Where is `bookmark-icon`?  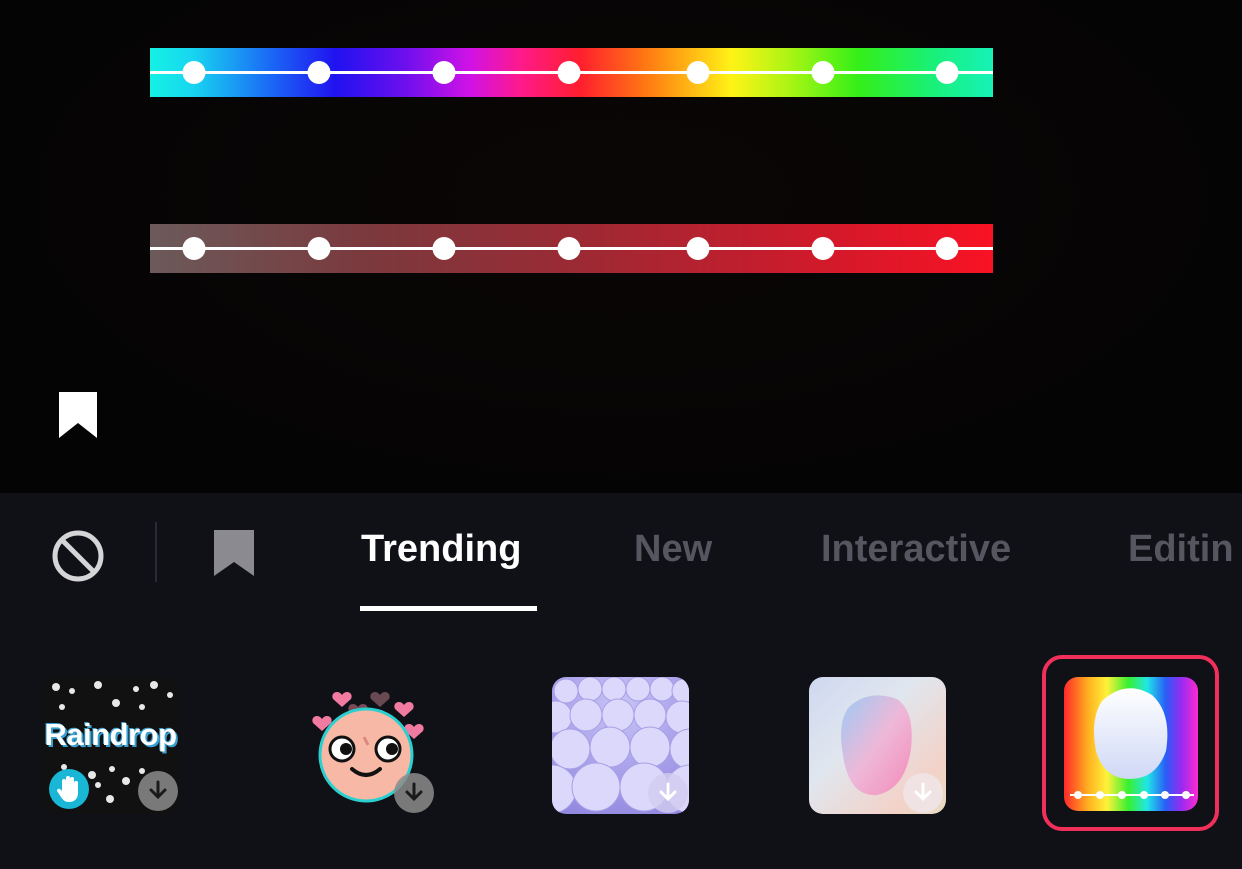 bookmark-icon is located at coordinates (78, 415).